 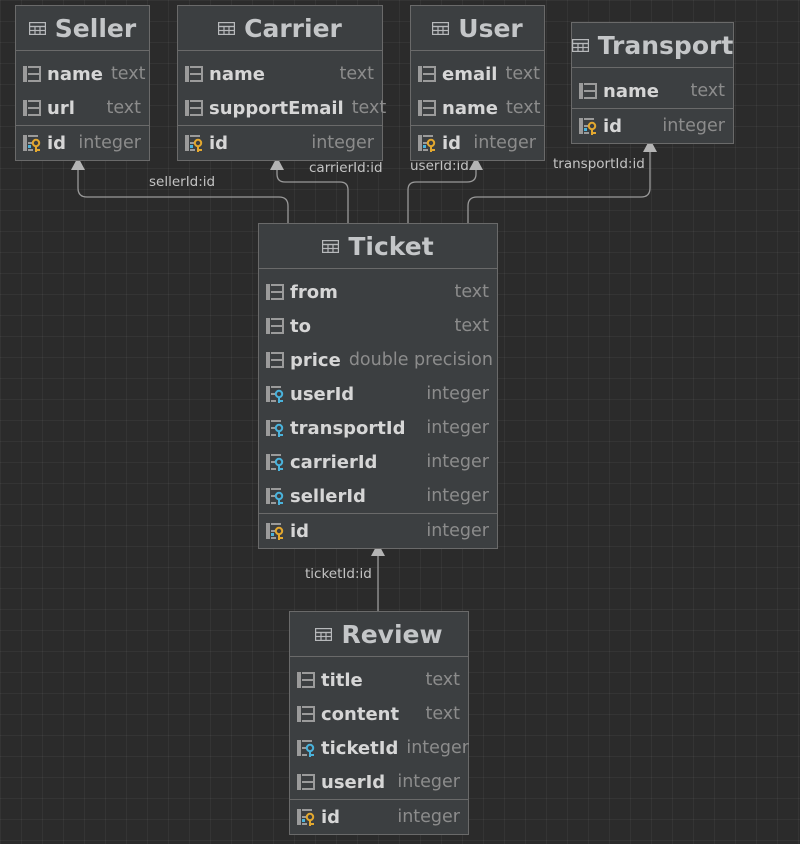 I want to click on table-title: User, so click(x=490, y=28).